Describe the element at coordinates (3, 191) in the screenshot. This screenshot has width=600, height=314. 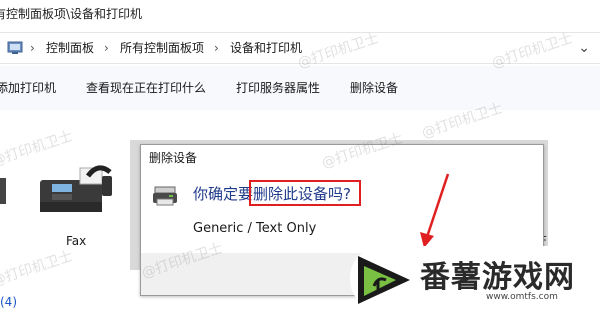
I see `printer-device-icon` at that location.